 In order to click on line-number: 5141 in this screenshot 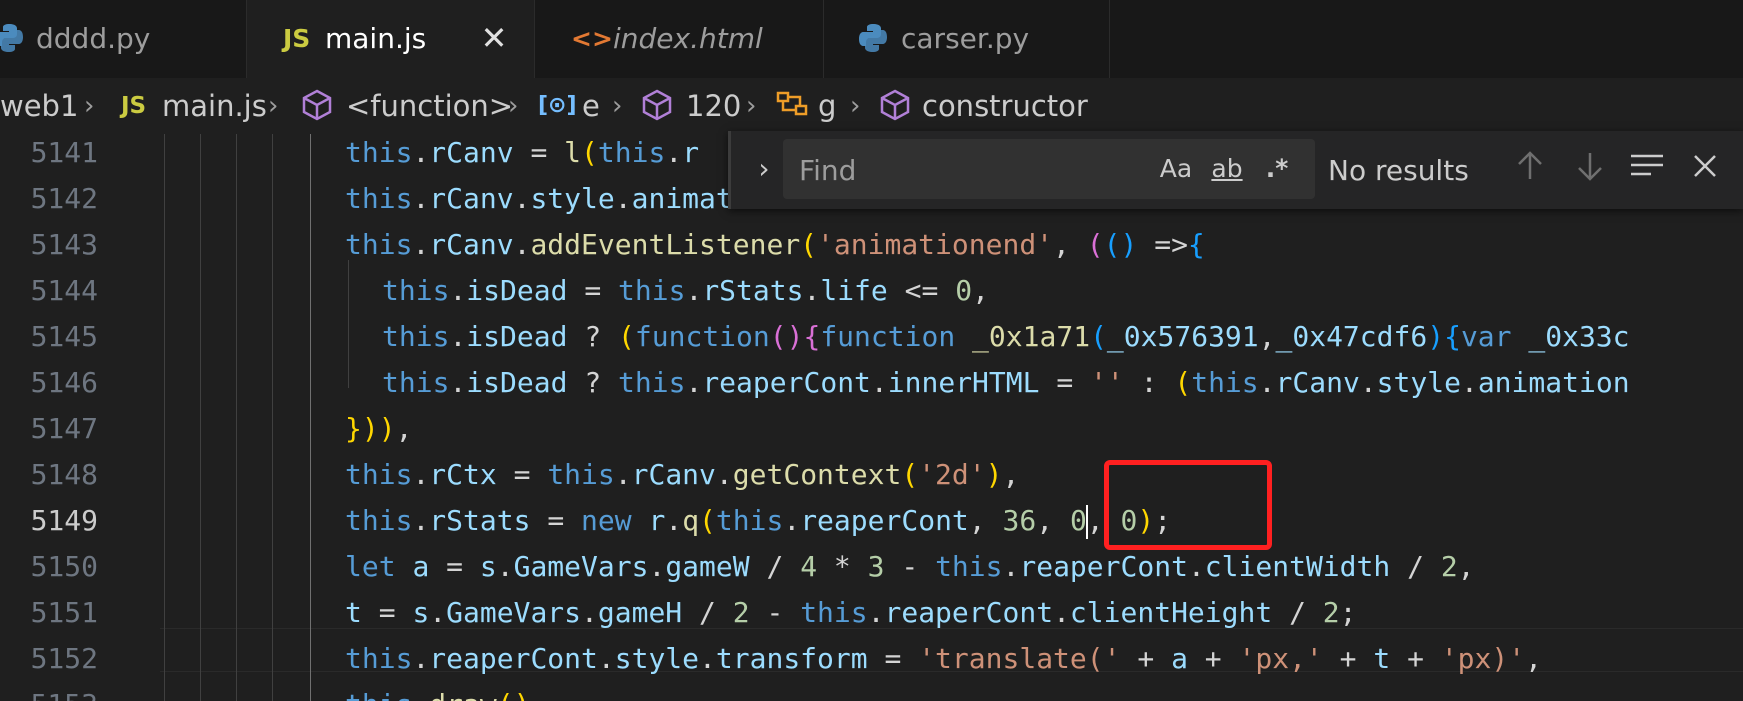, I will do `click(64, 152)`.